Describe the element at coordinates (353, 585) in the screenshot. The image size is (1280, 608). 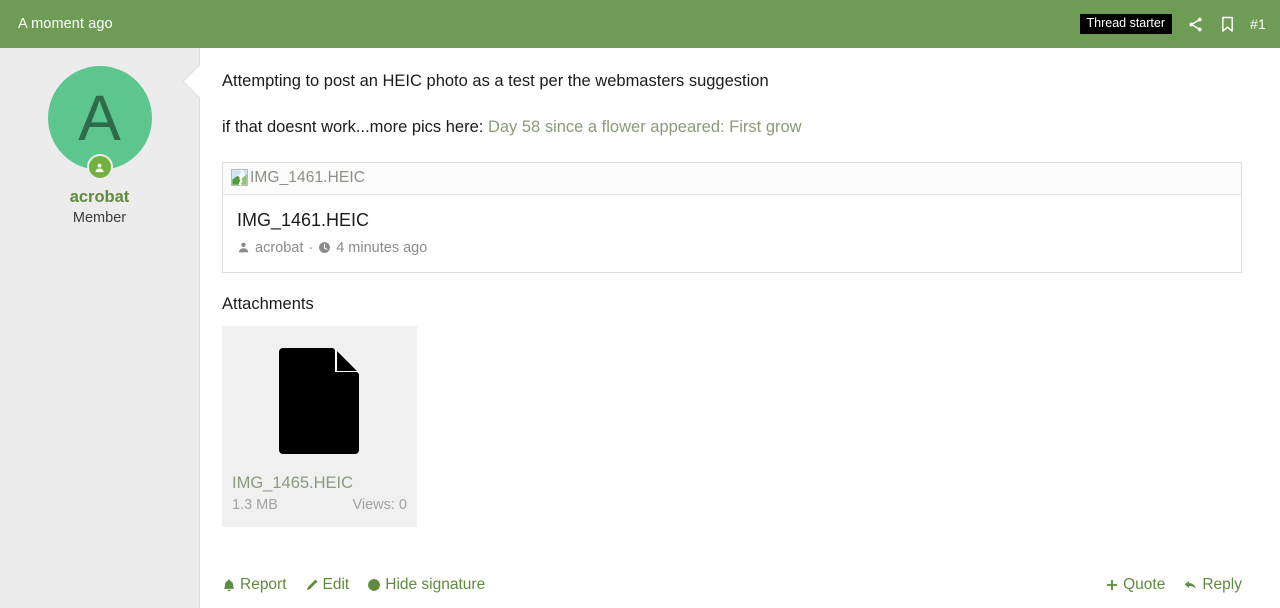
I see `footer-left-actions: Report Edit Hide signature` at that location.